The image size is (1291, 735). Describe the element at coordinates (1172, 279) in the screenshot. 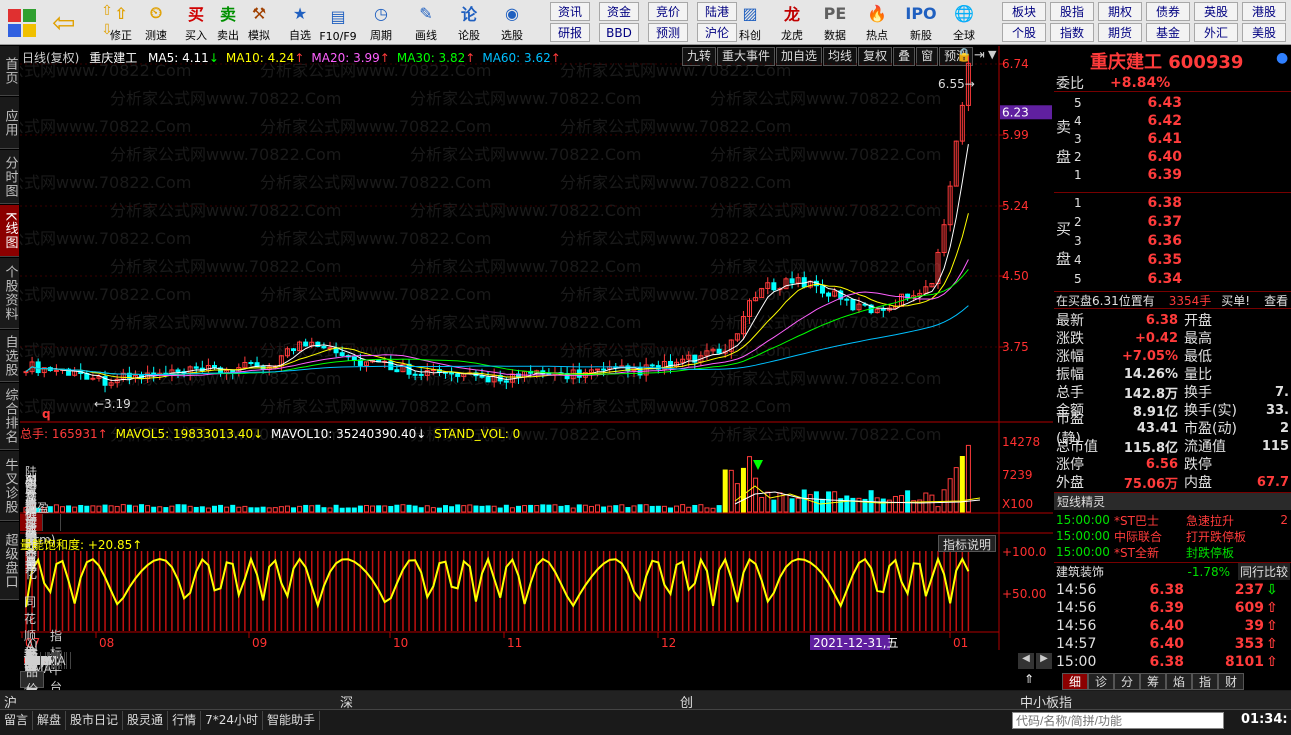

I see `bid-row-4: 5 6.34` at that location.